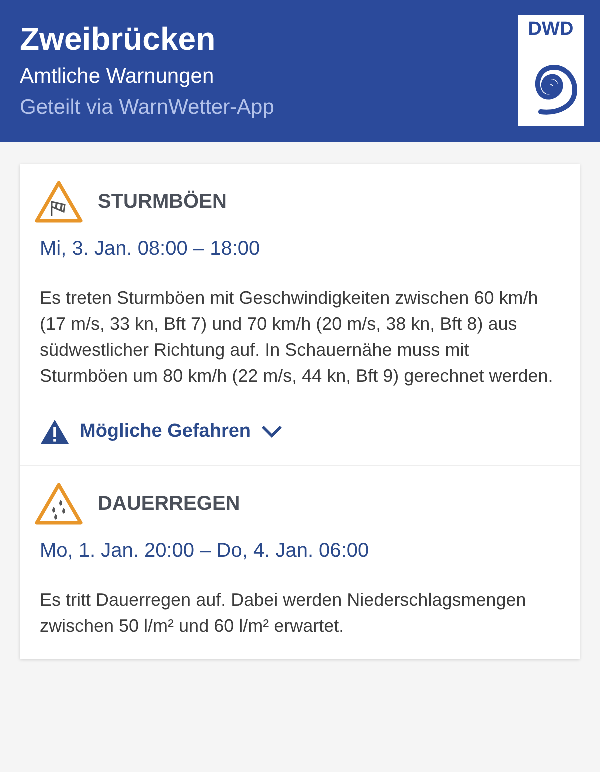 The width and height of the screenshot is (600, 772). What do you see at coordinates (150, 249) in the screenshot?
I see `warning-period: Mi, 3. Jan. 08:00 – 18:00` at bounding box center [150, 249].